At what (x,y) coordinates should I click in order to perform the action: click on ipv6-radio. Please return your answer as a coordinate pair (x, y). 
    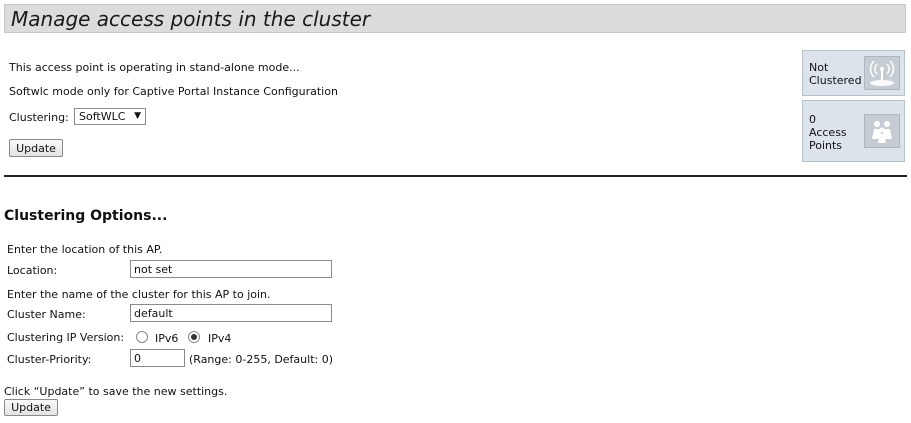
    Looking at the image, I should click on (142, 337).